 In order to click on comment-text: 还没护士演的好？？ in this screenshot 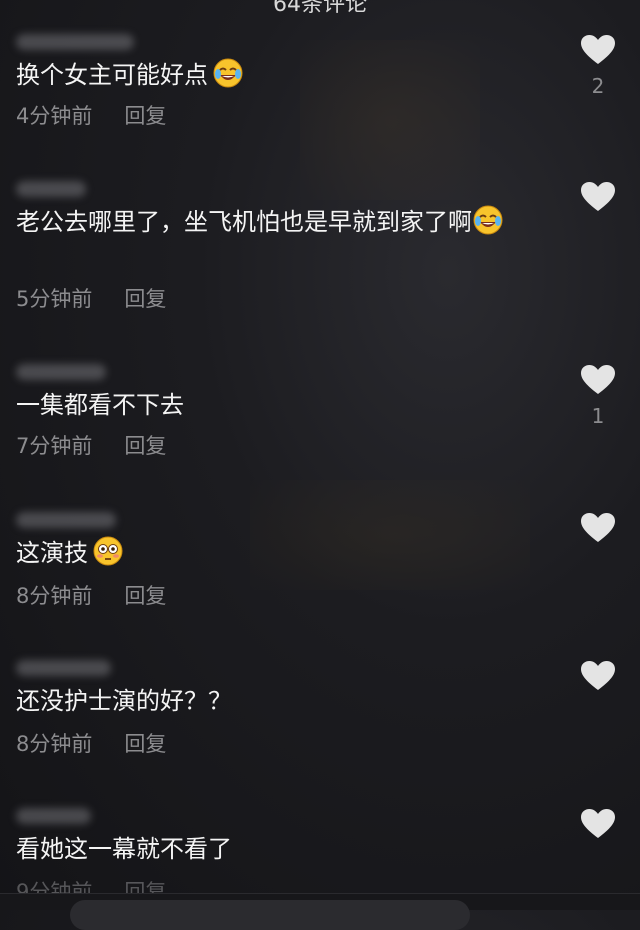, I will do `click(124, 701)`.